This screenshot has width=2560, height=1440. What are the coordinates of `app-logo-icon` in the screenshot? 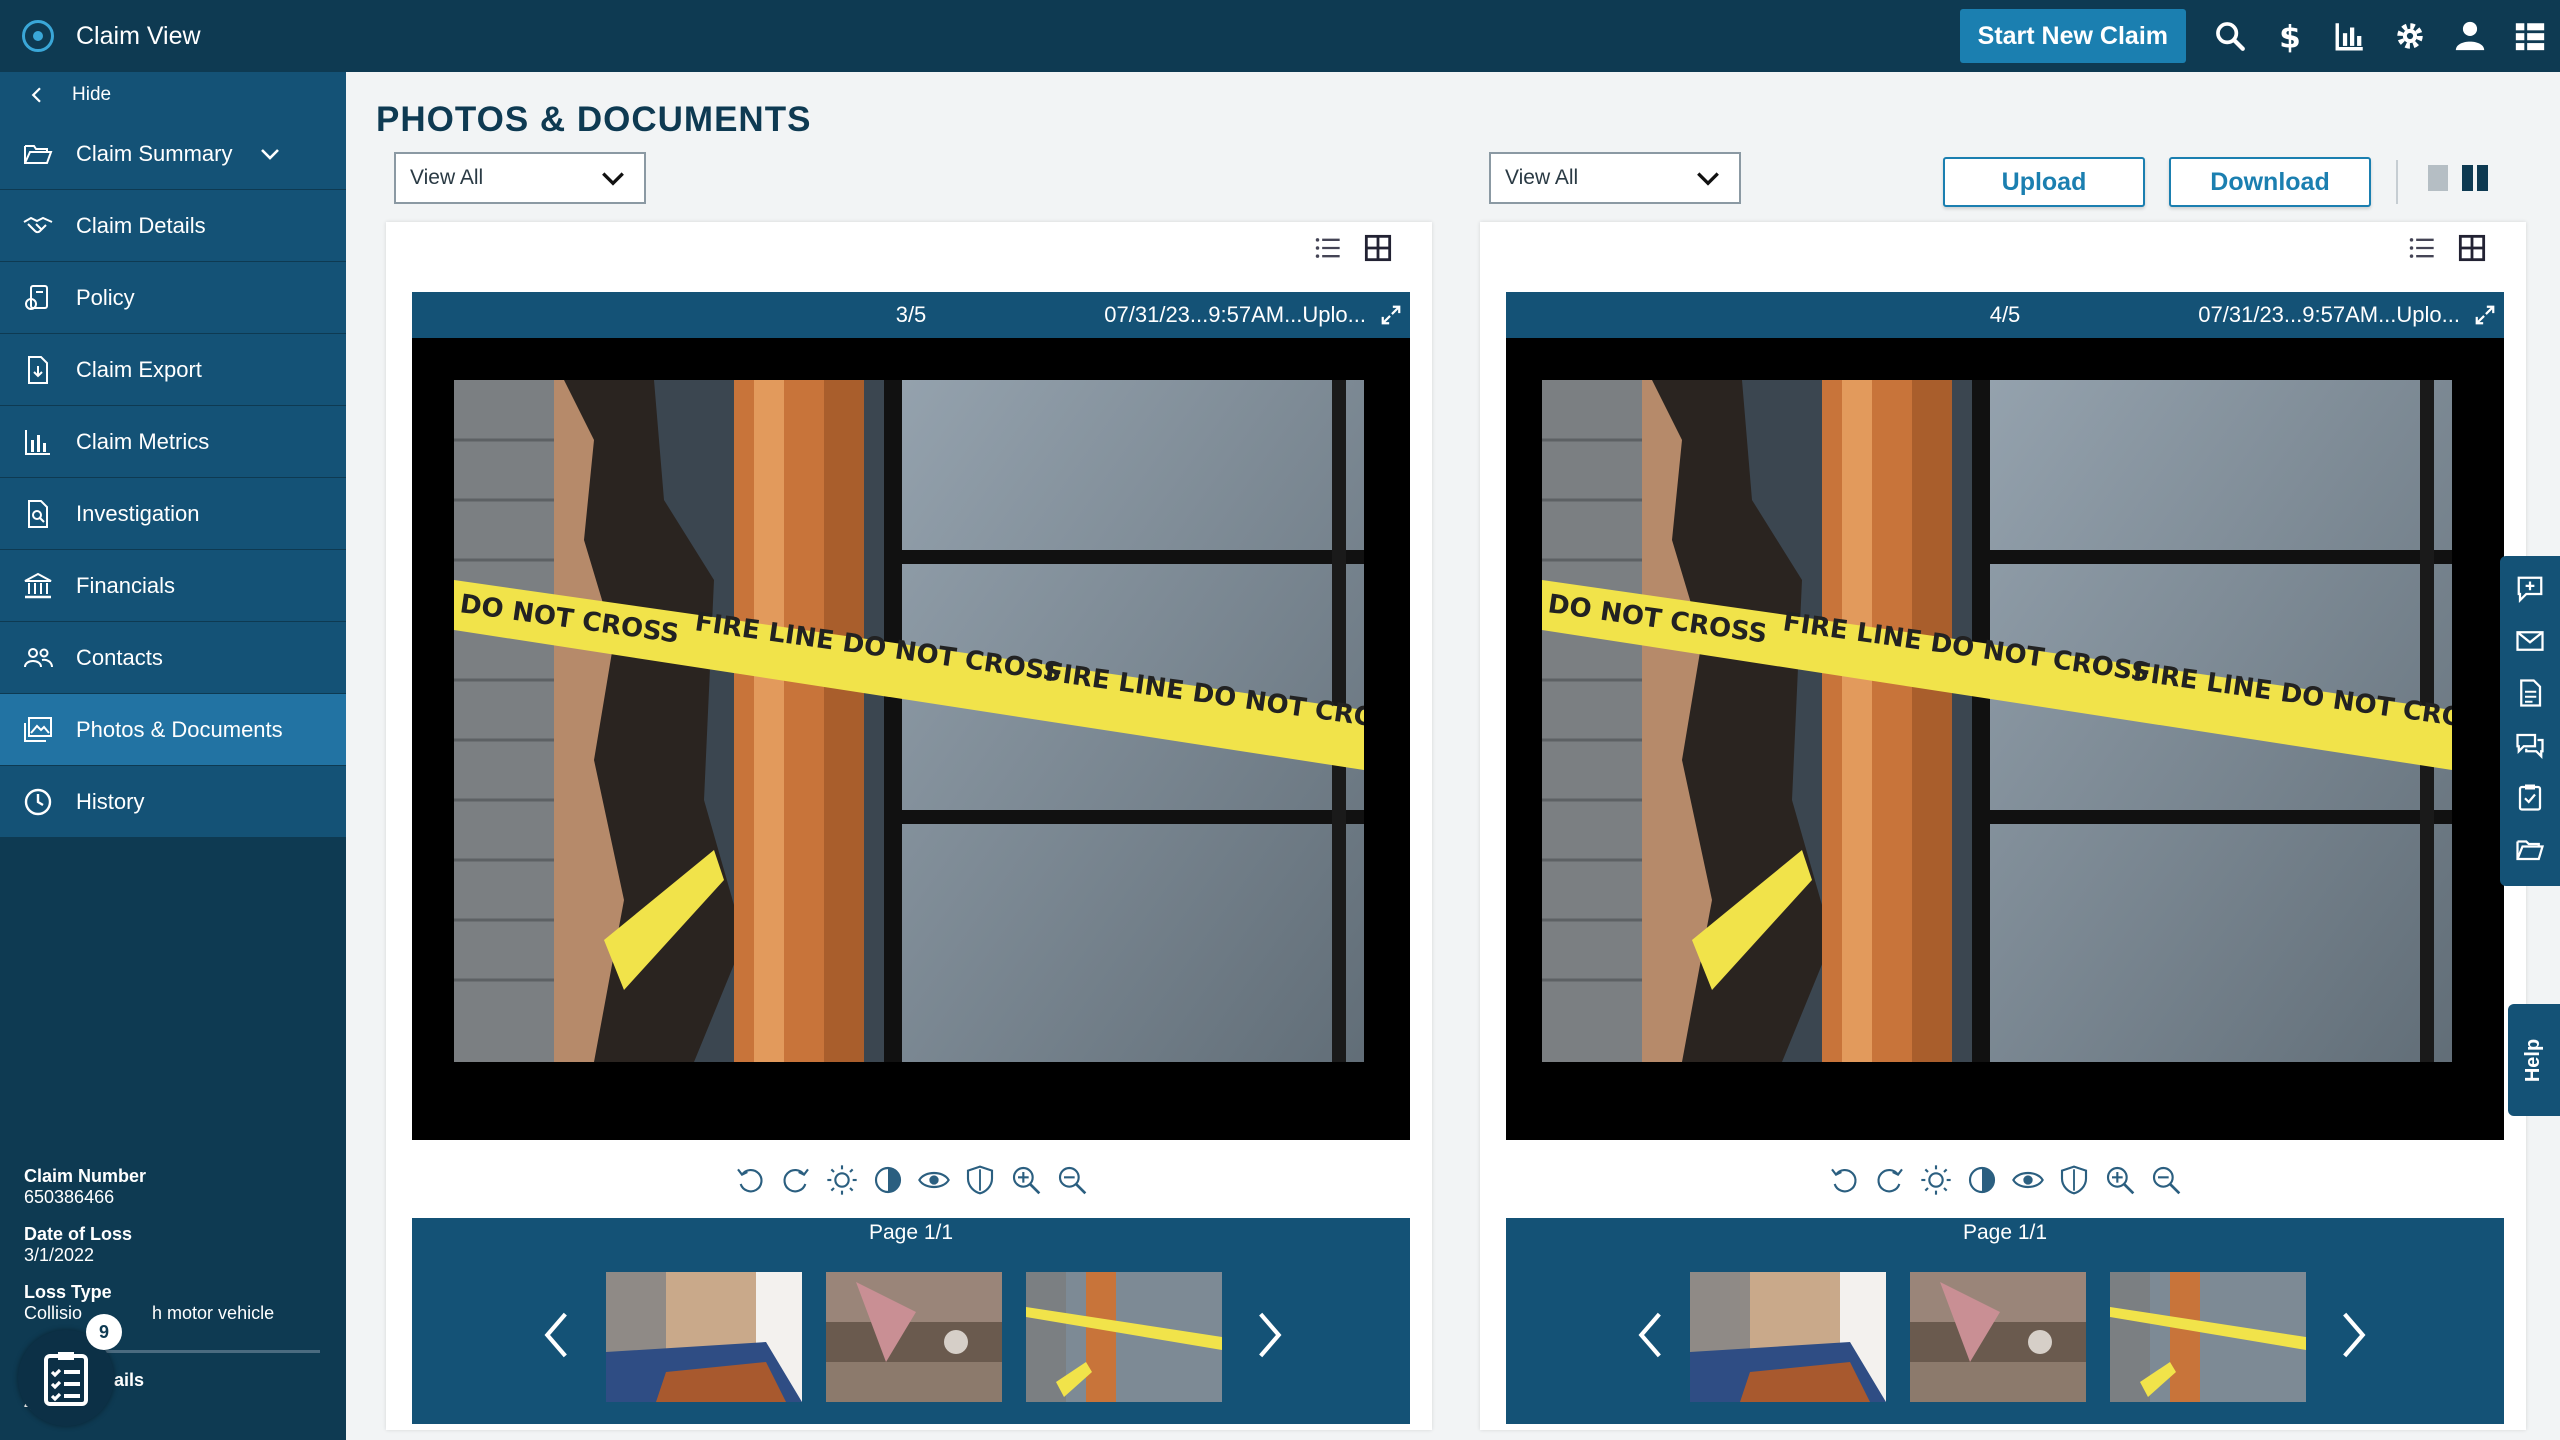 It's located at (38, 36).